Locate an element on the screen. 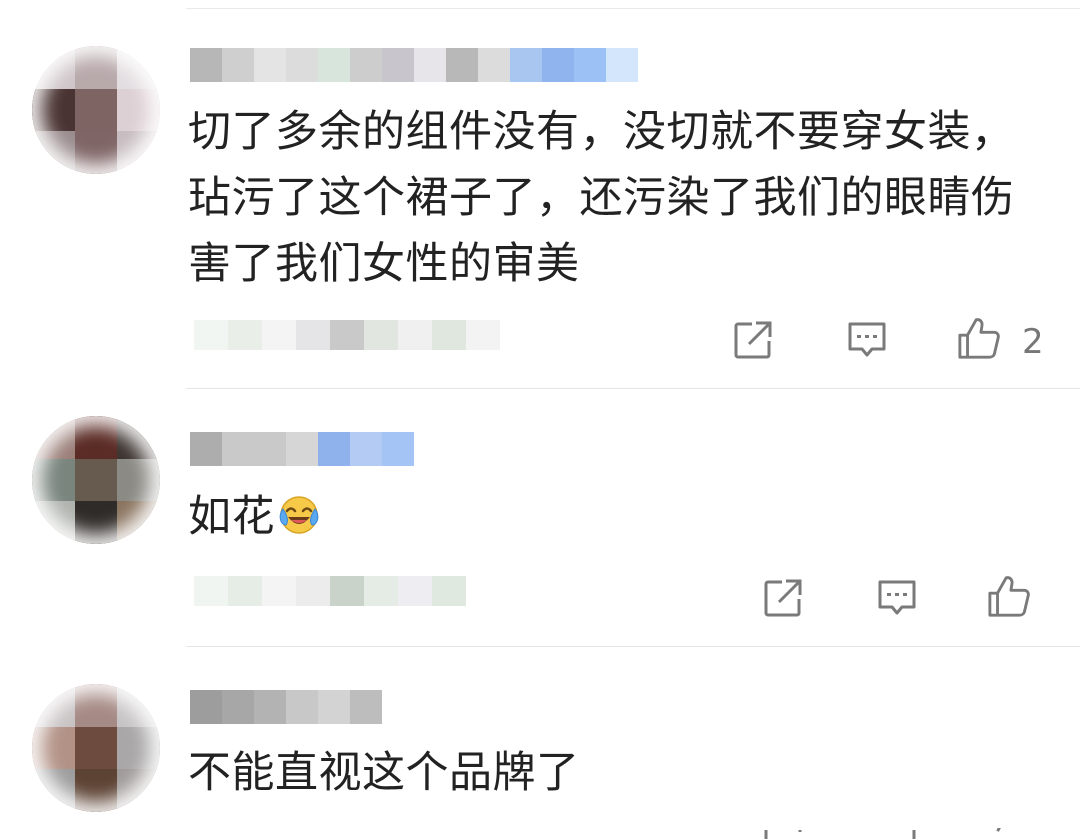 This screenshot has width=1080, height=839. comment-text: 如花 is located at coordinates (620, 517).